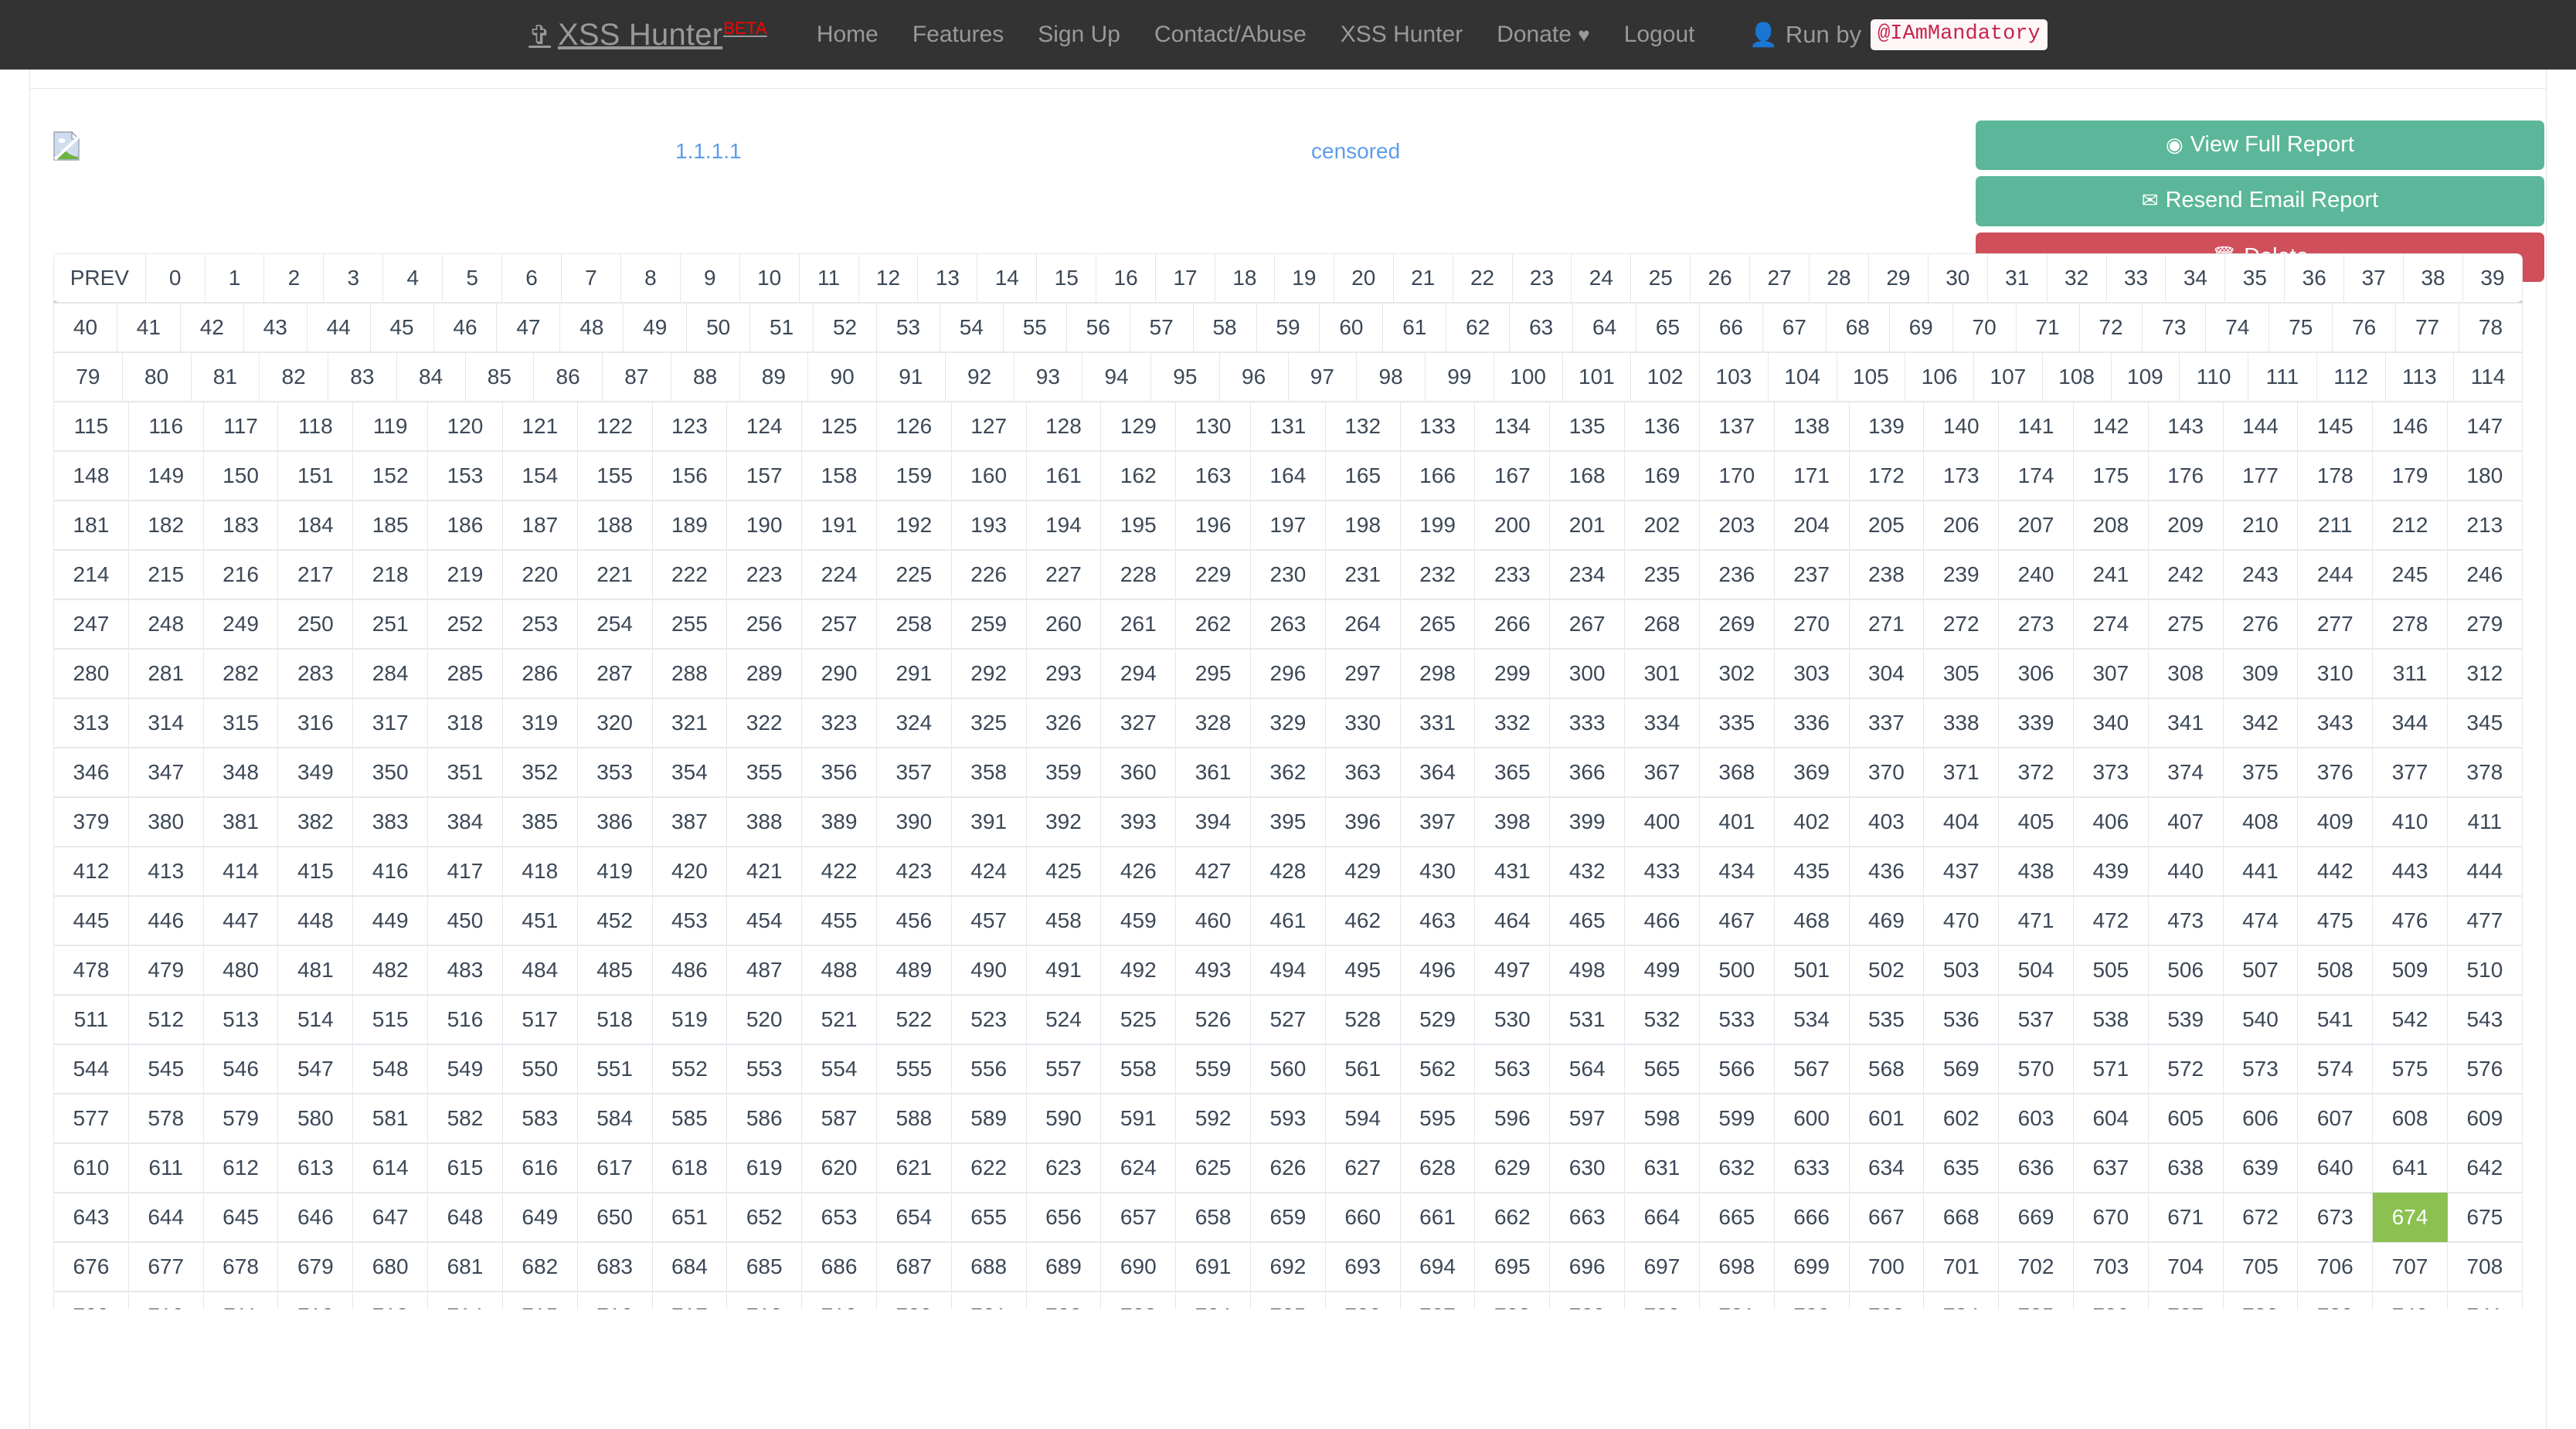 This screenshot has width=2576, height=1429. I want to click on pagination-page: 128, so click(1064, 426).